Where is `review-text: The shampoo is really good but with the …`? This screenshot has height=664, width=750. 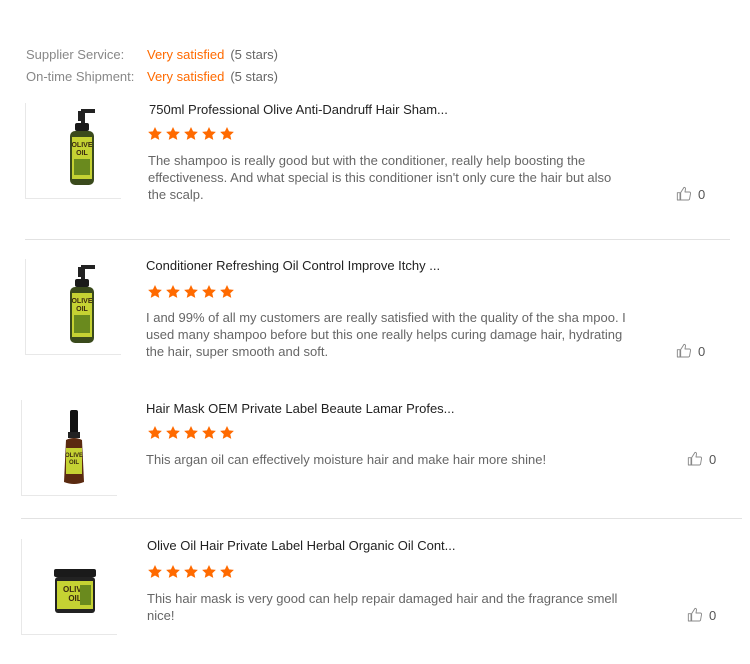 review-text: The shampoo is really good but with the … is located at coordinates (380, 177).